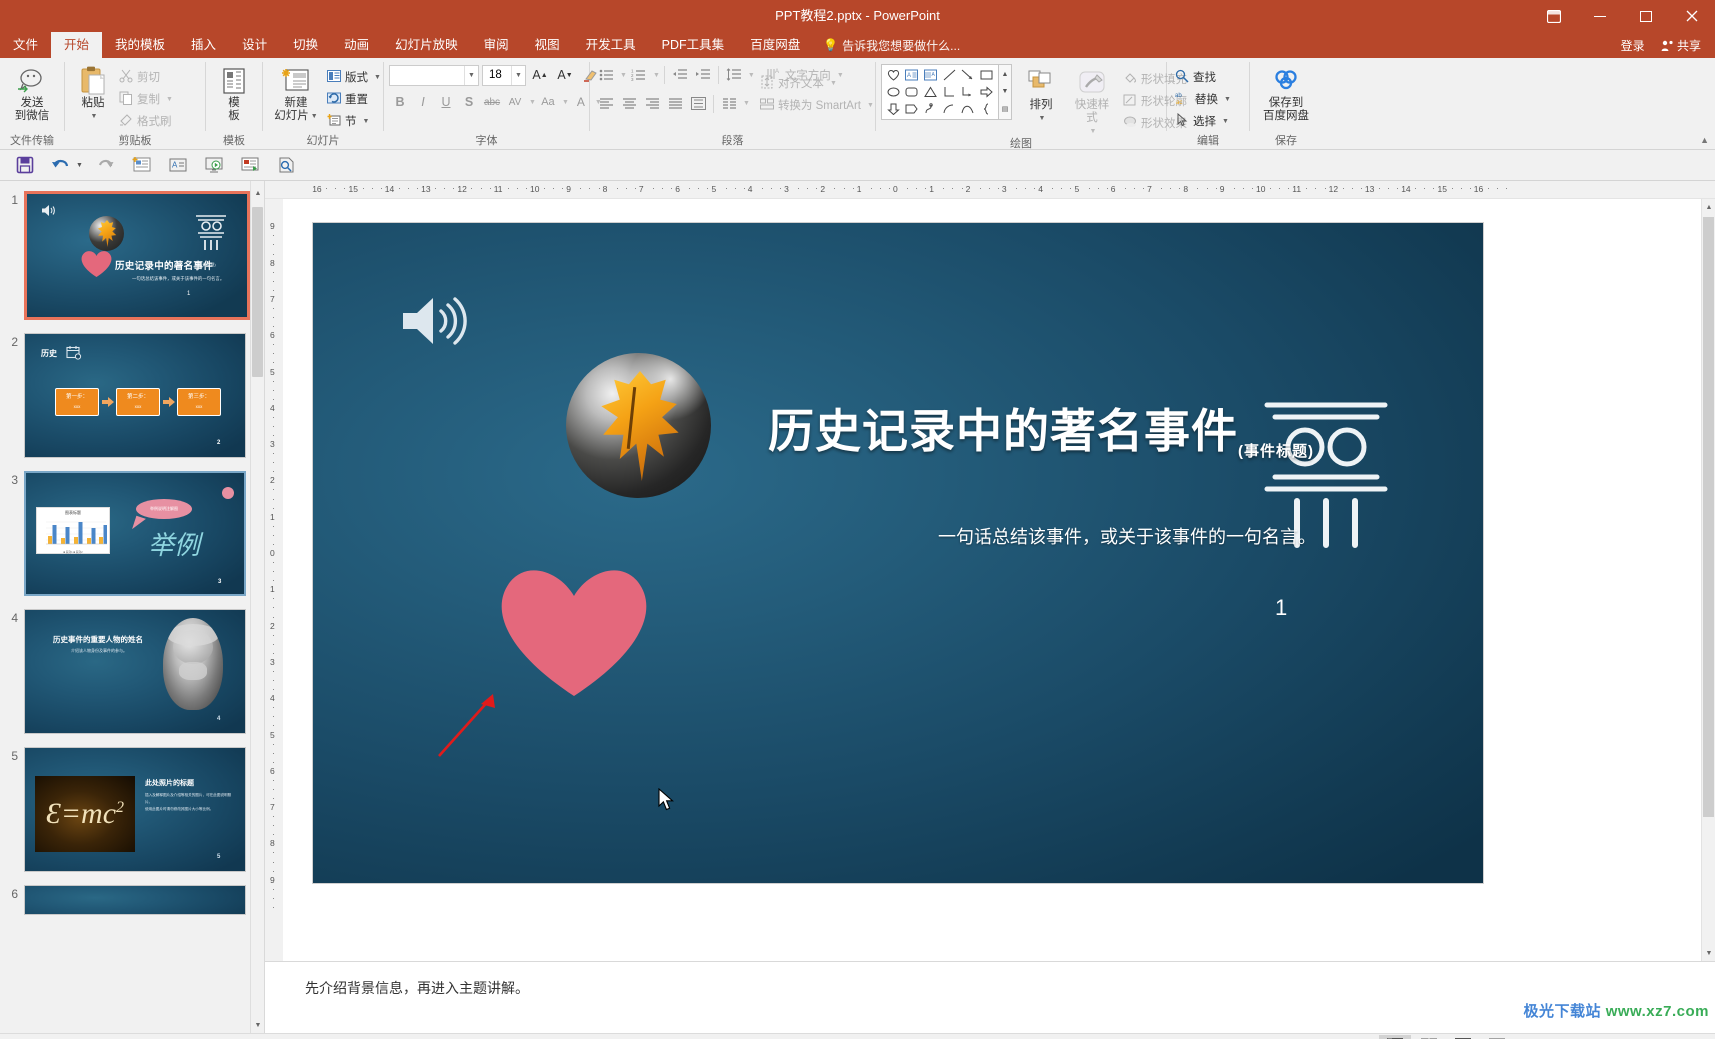 The width and height of the screenshot is (1715, 1039). I want to click on slide-indicator: 幻灯片 第 1 张，共 11 张, so click(80, 1036).